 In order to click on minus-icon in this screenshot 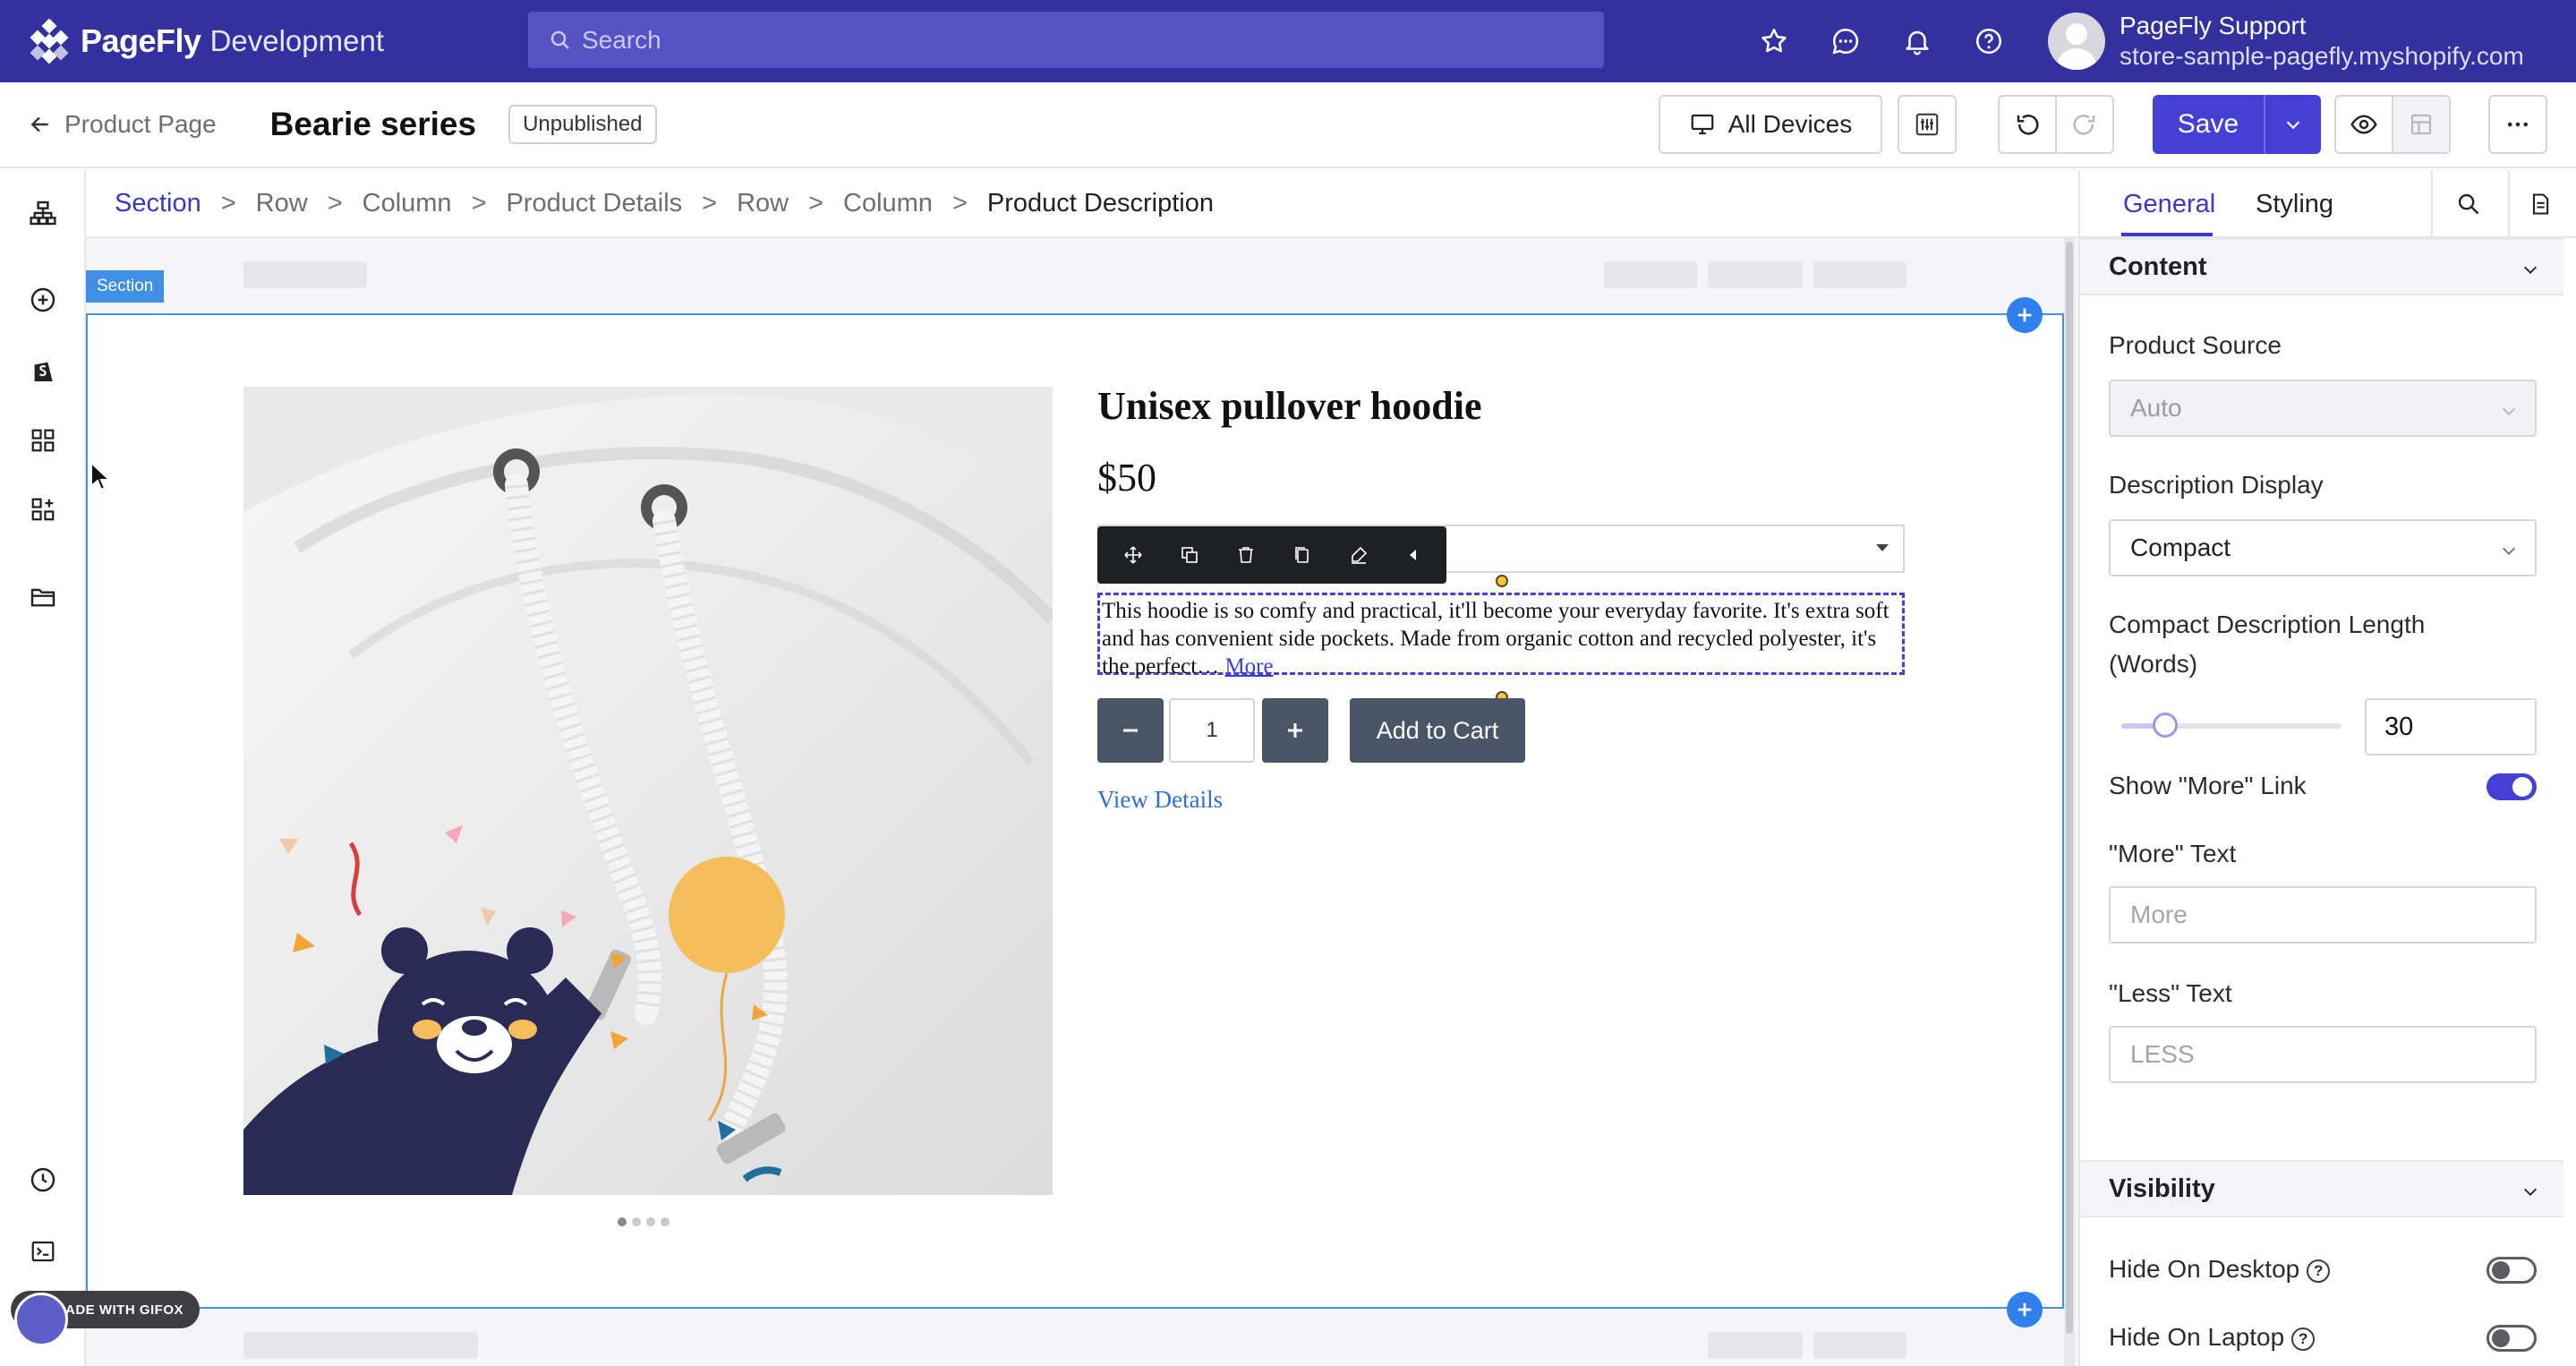, I will do `click(1130, 730)`.